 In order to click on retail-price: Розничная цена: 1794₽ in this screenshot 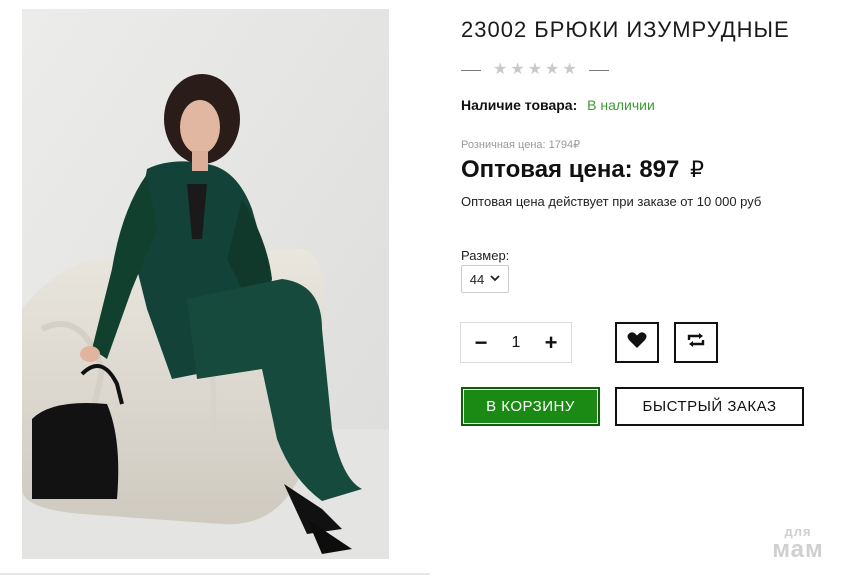, I will do `click(521, 145)`.